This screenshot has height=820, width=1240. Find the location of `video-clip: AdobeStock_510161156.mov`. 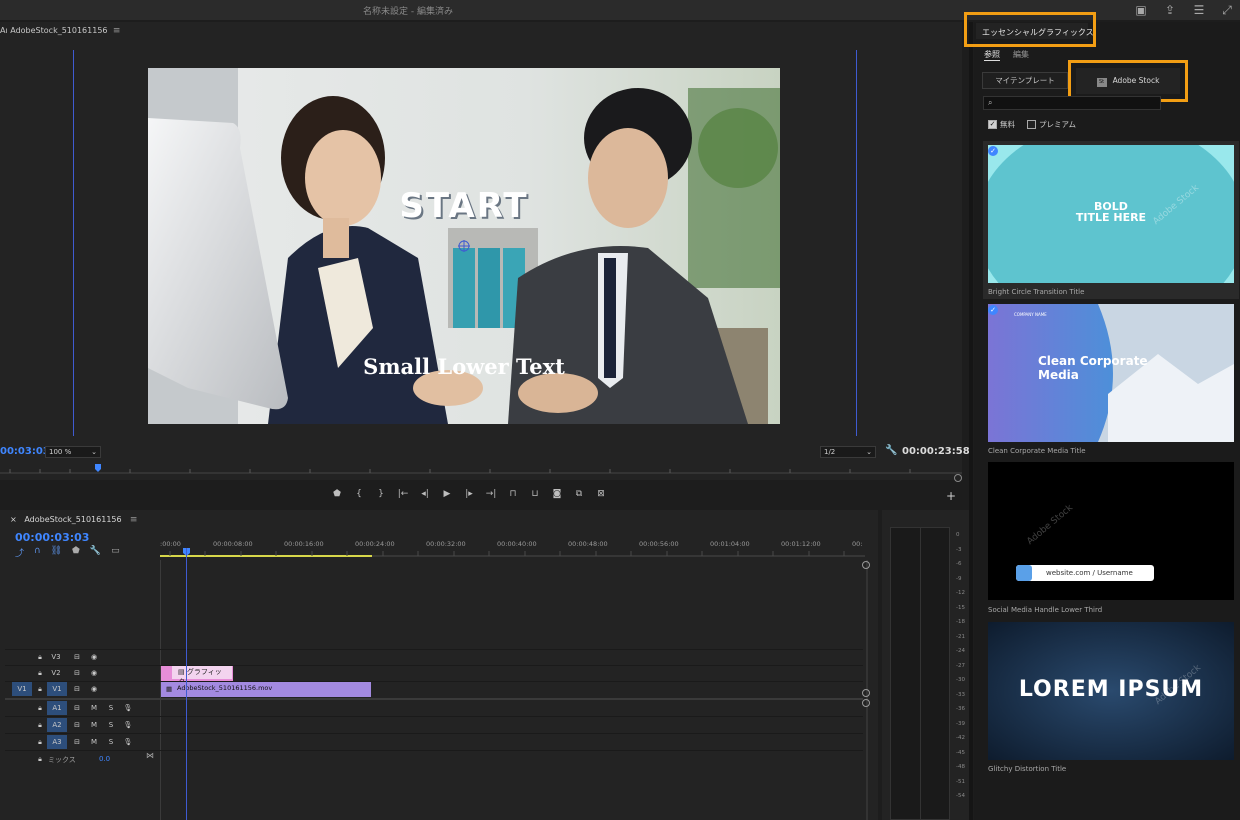

video-clip: AdobeStock_510161156.mov is located at coordinates (266, 689).